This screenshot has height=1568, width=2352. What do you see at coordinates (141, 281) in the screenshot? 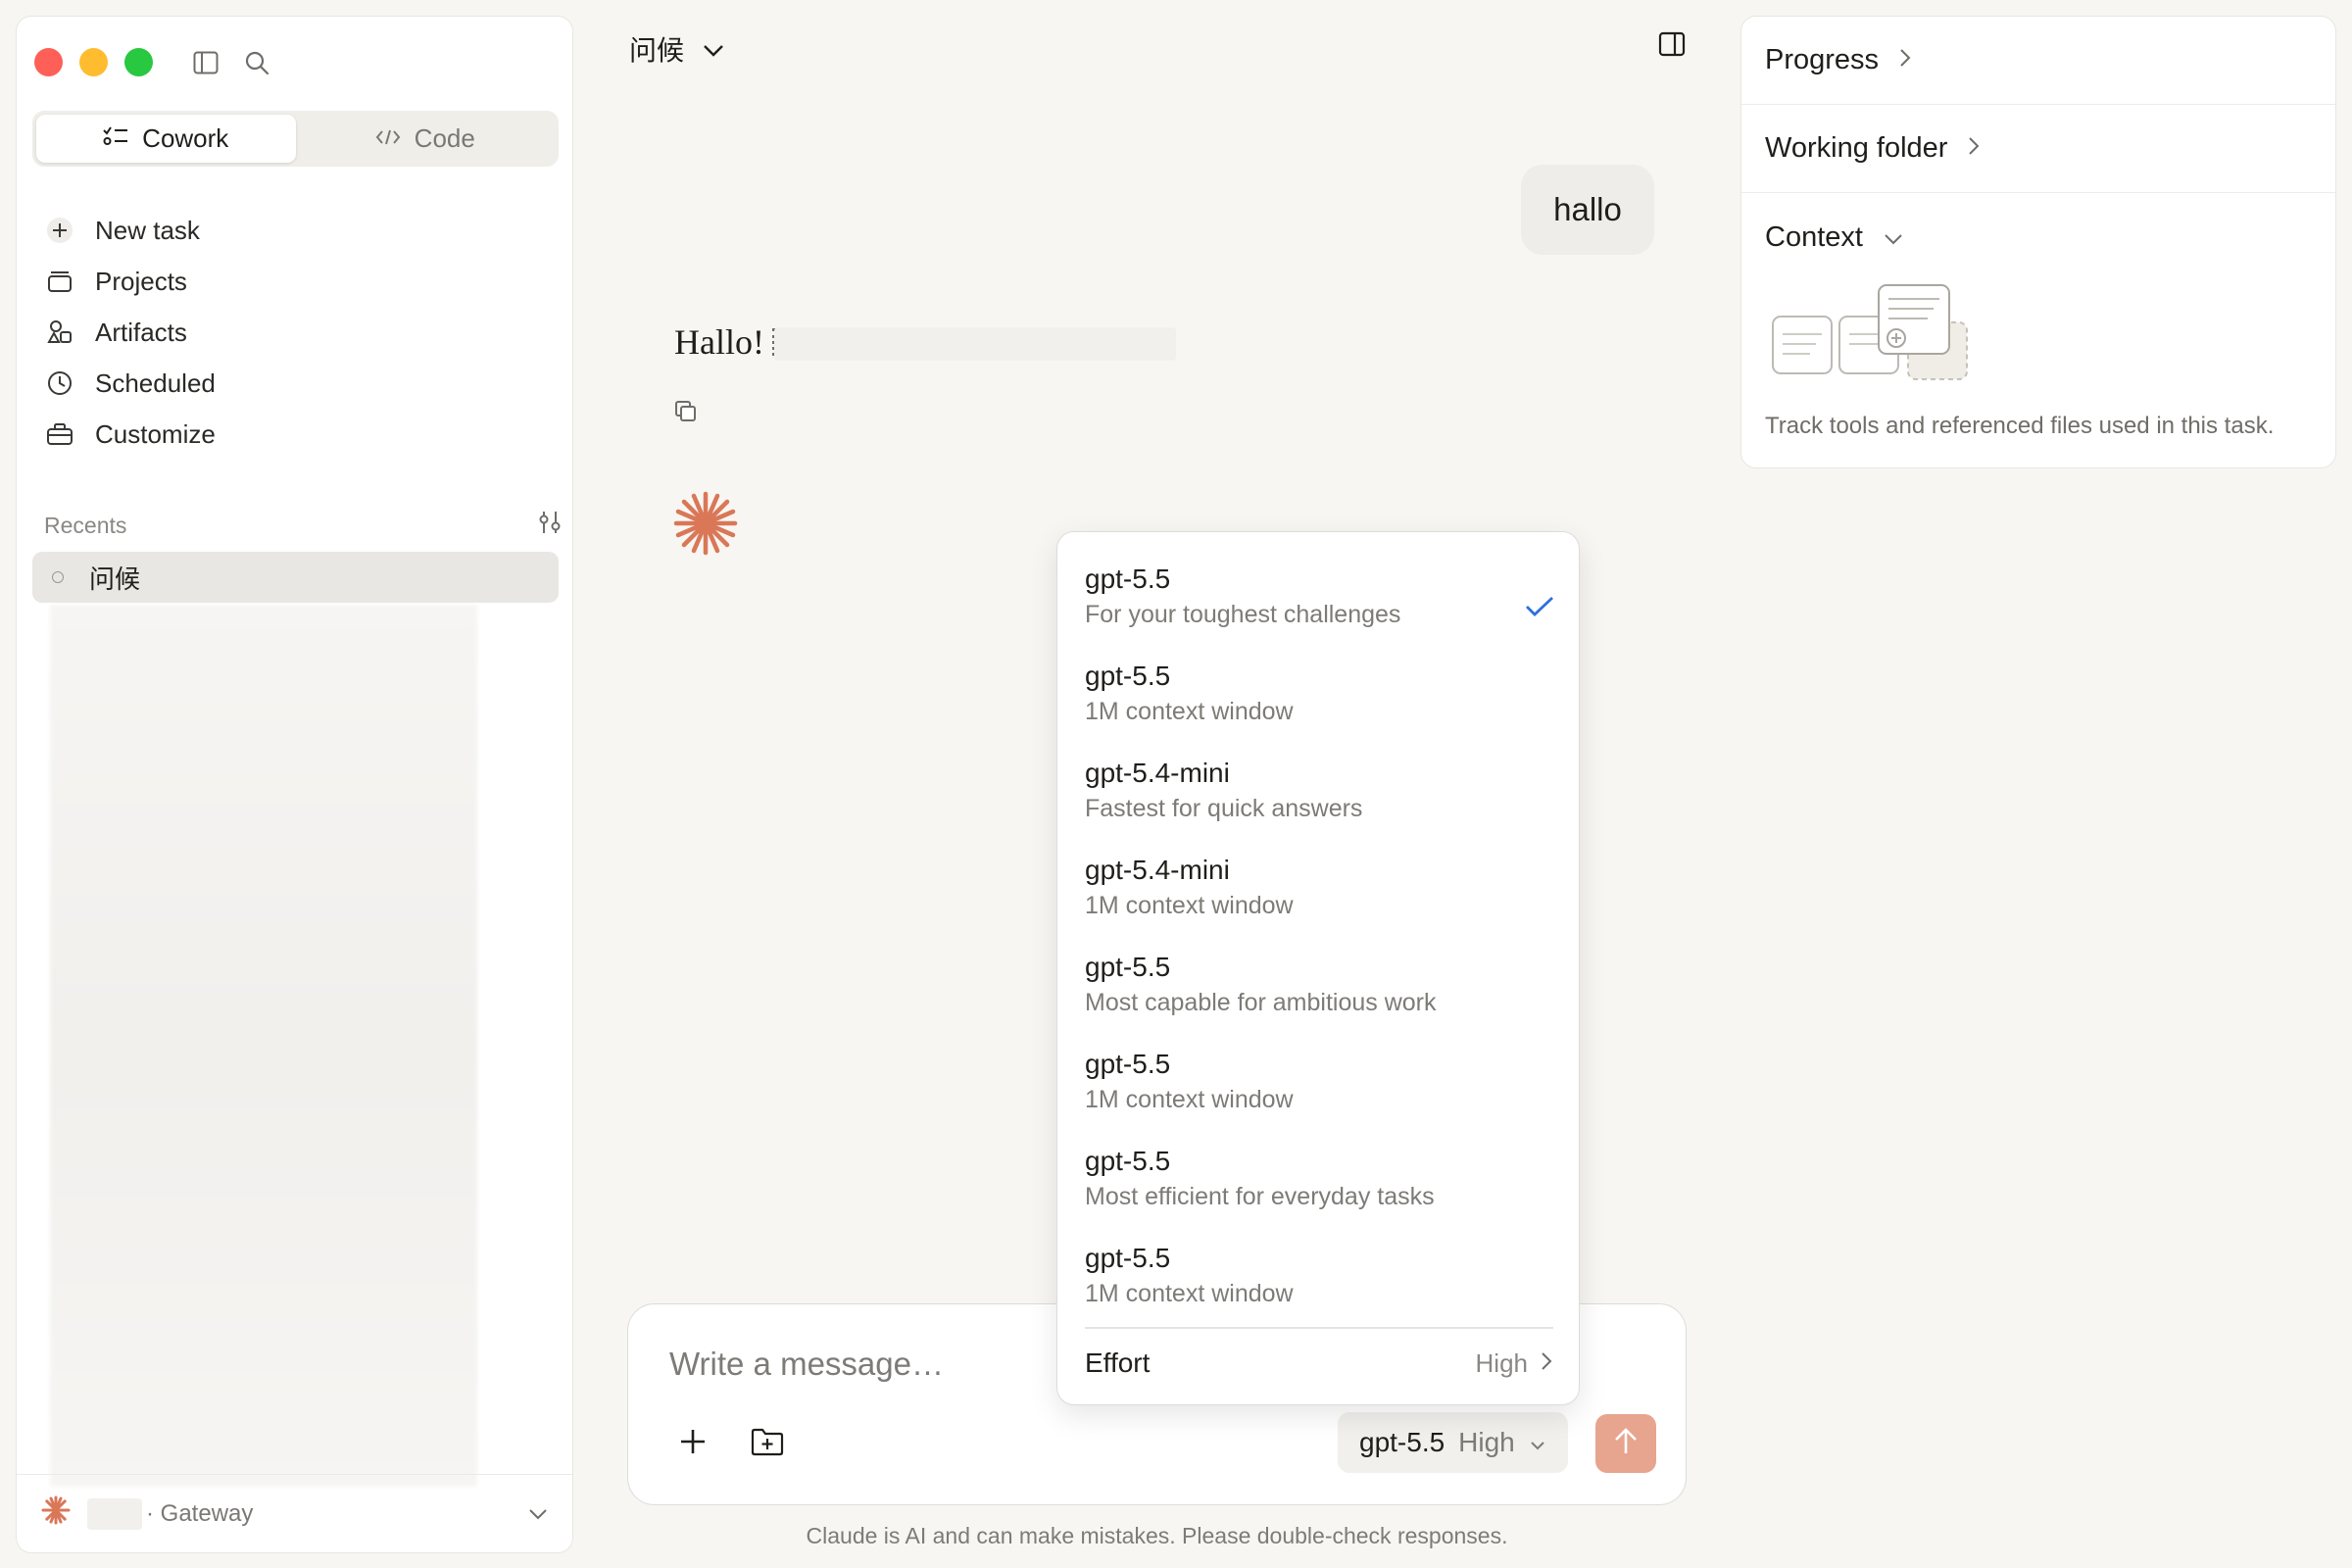
I see `sidebar-item-label: Projects` at bounding box center [141, 281].